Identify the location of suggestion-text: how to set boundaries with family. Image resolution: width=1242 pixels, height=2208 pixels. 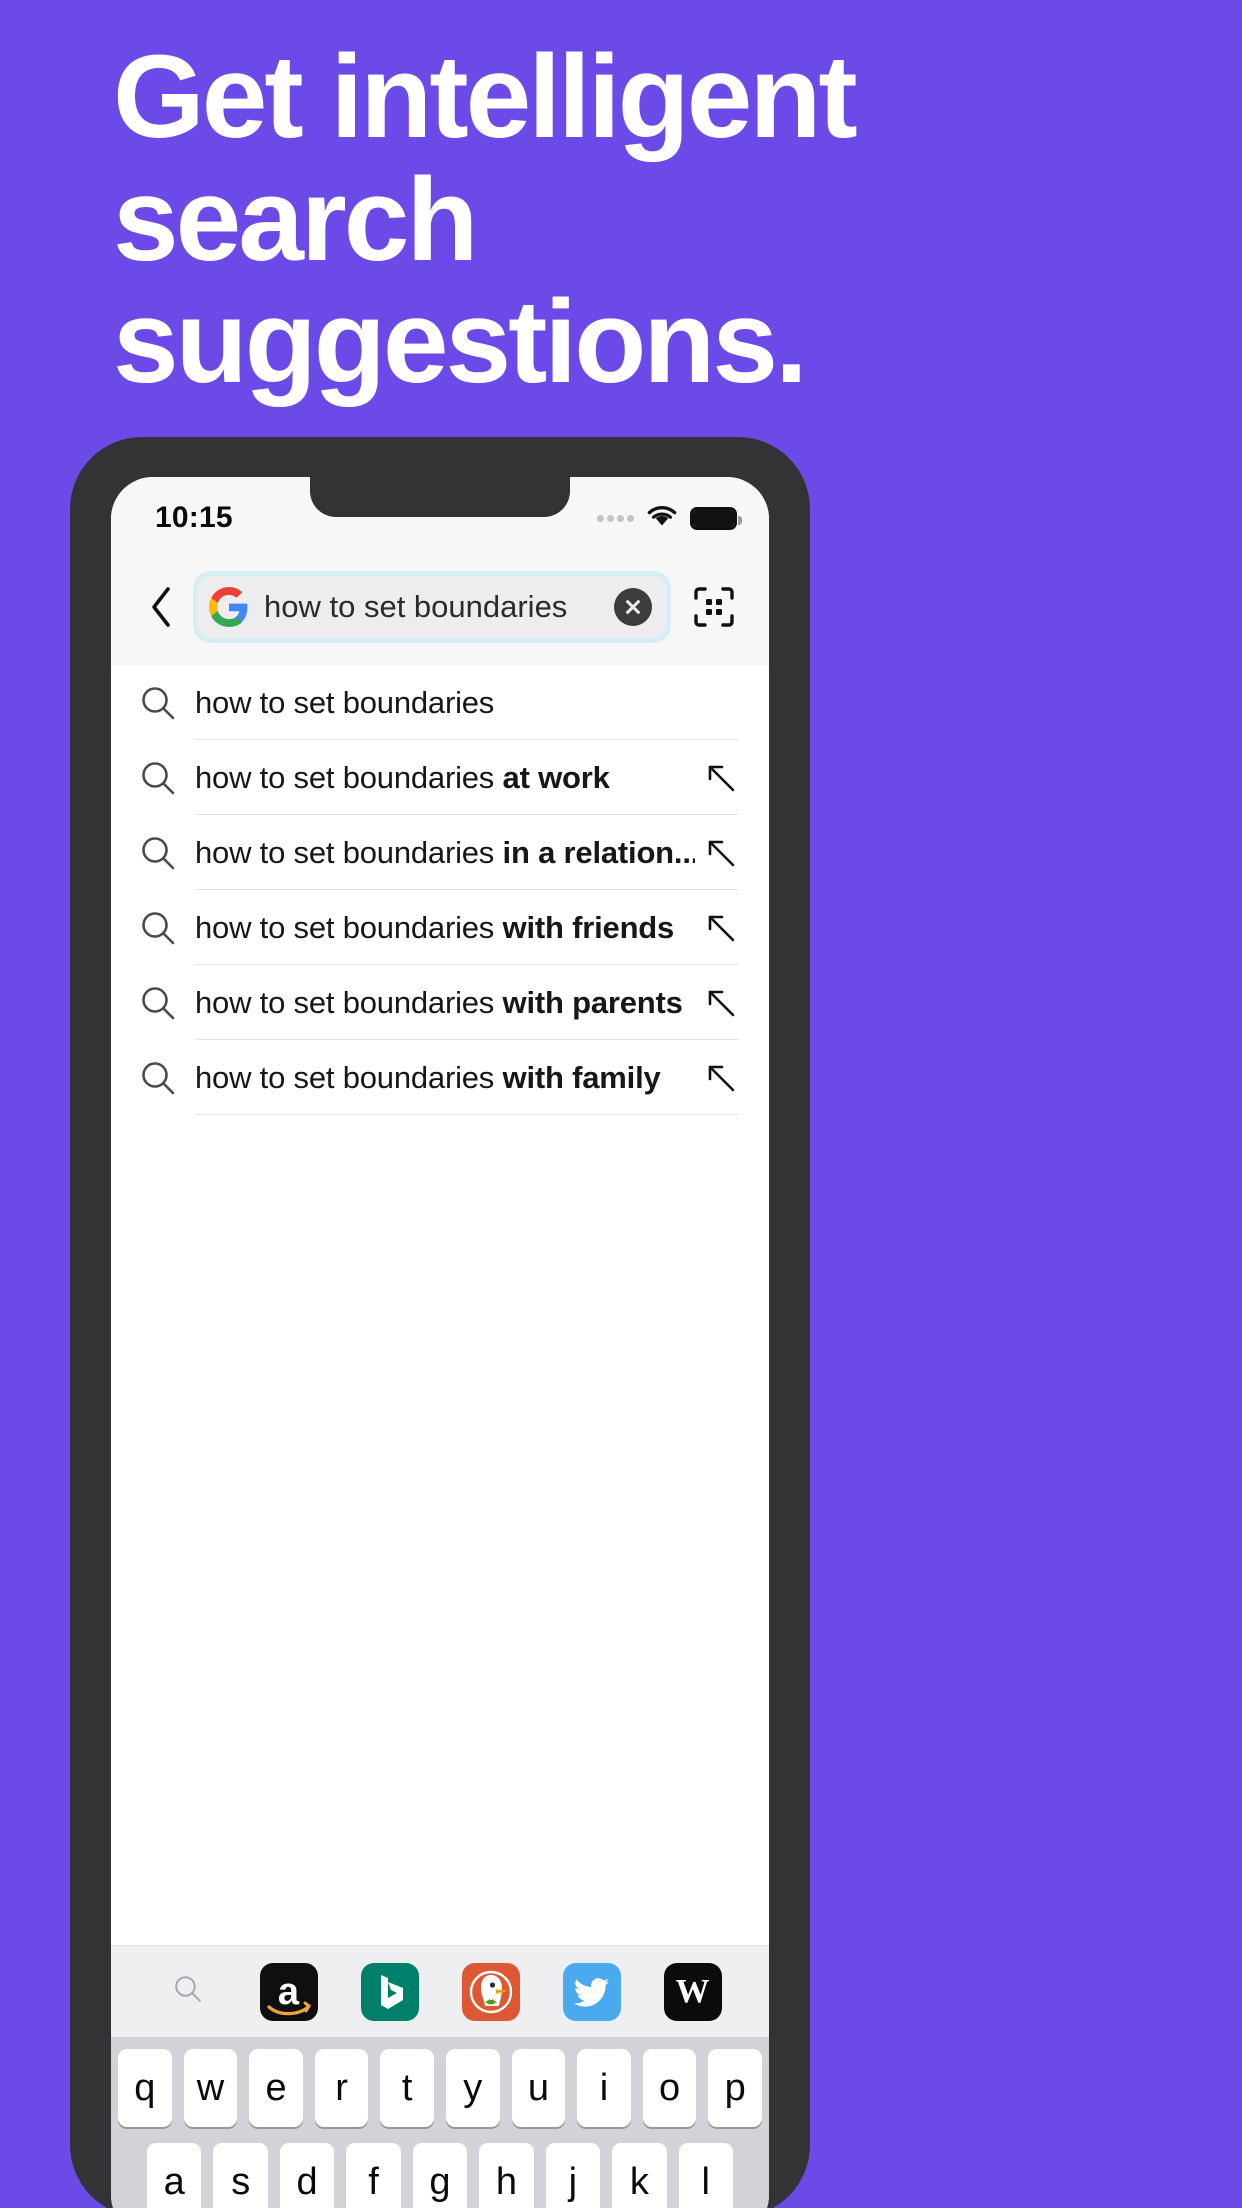
(428, 1077).